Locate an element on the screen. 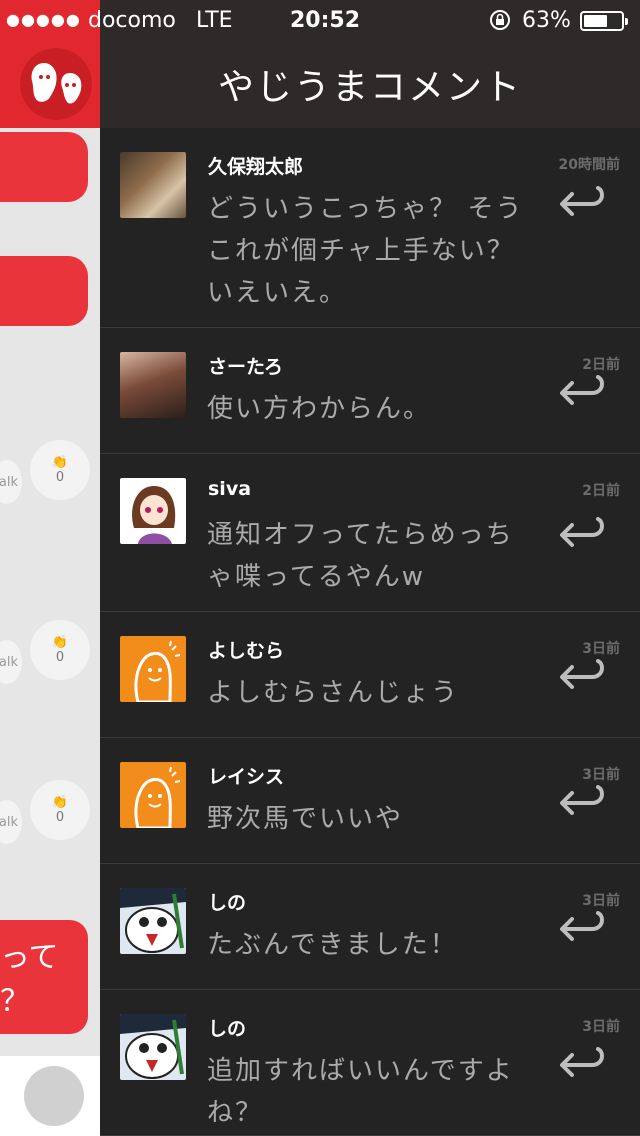  comment-row: しの 3日前たぶんできました！ is located at coordinates (370, 927).